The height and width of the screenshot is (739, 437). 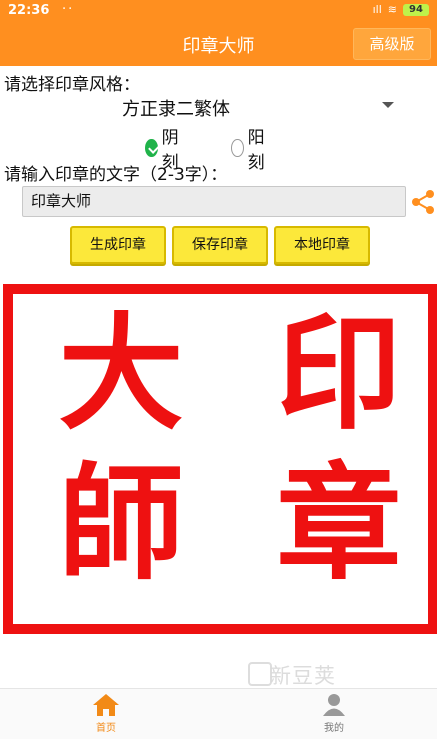 I want to click on generate-seal-button: 生成印章, so click(x=118, y=245).